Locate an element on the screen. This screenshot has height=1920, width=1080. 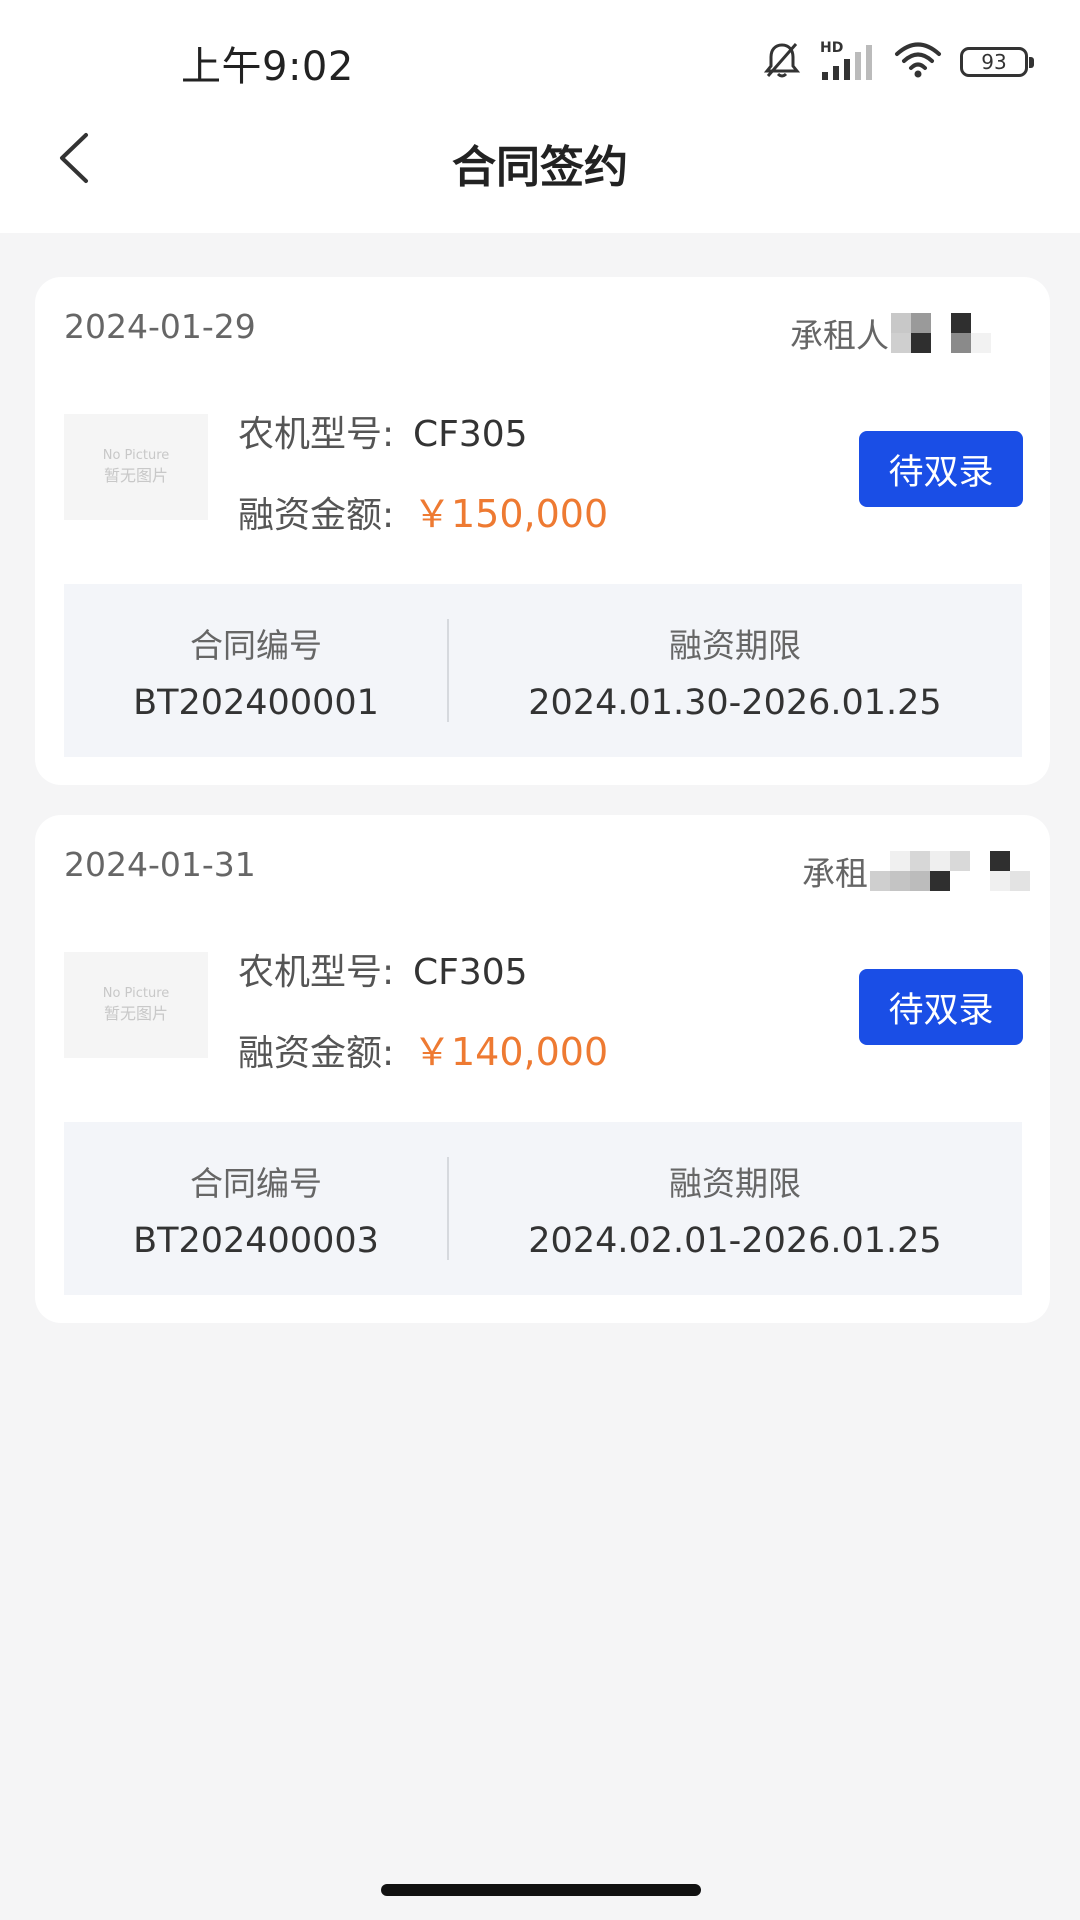
lessee-label: 承租 is located at coordinates (835, 873).